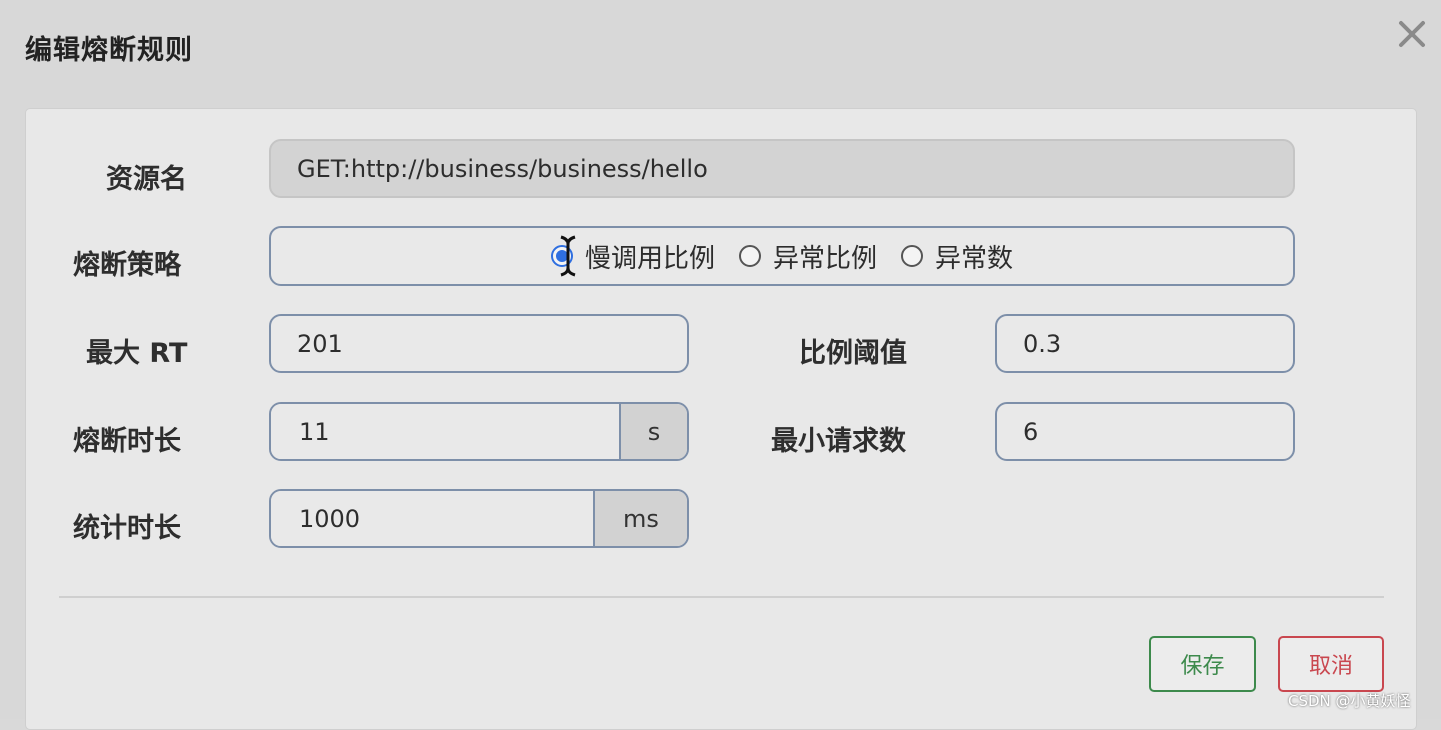 The height and width of the screenshot is (730, 1441). Describe the element at coordinates (838, 441) in the screenshot. I see `min-requests-label: 最小请求数` at that location.